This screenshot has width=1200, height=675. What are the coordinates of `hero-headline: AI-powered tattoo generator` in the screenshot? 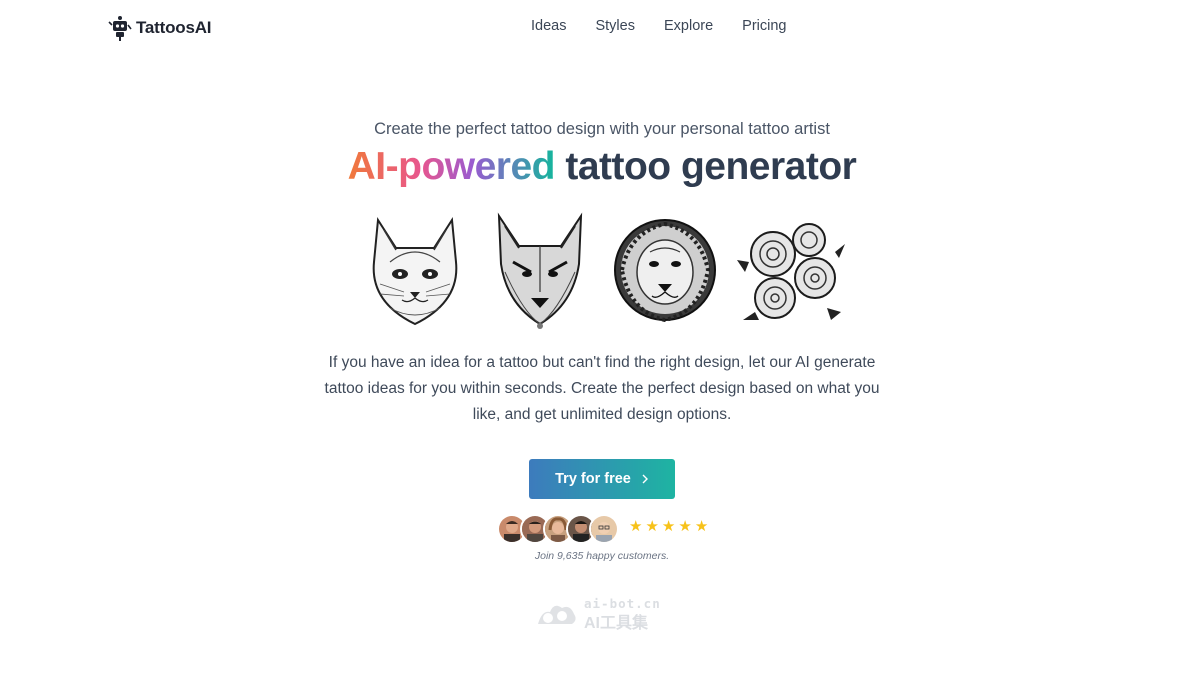 It's located at (600, 167).